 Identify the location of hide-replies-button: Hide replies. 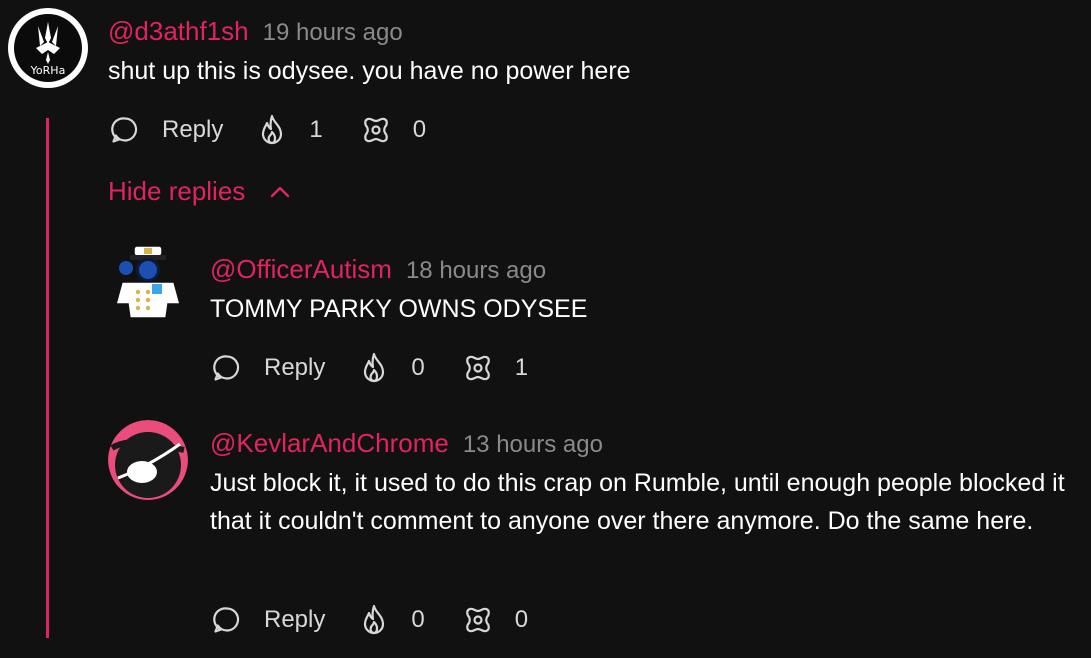
(199, 191).